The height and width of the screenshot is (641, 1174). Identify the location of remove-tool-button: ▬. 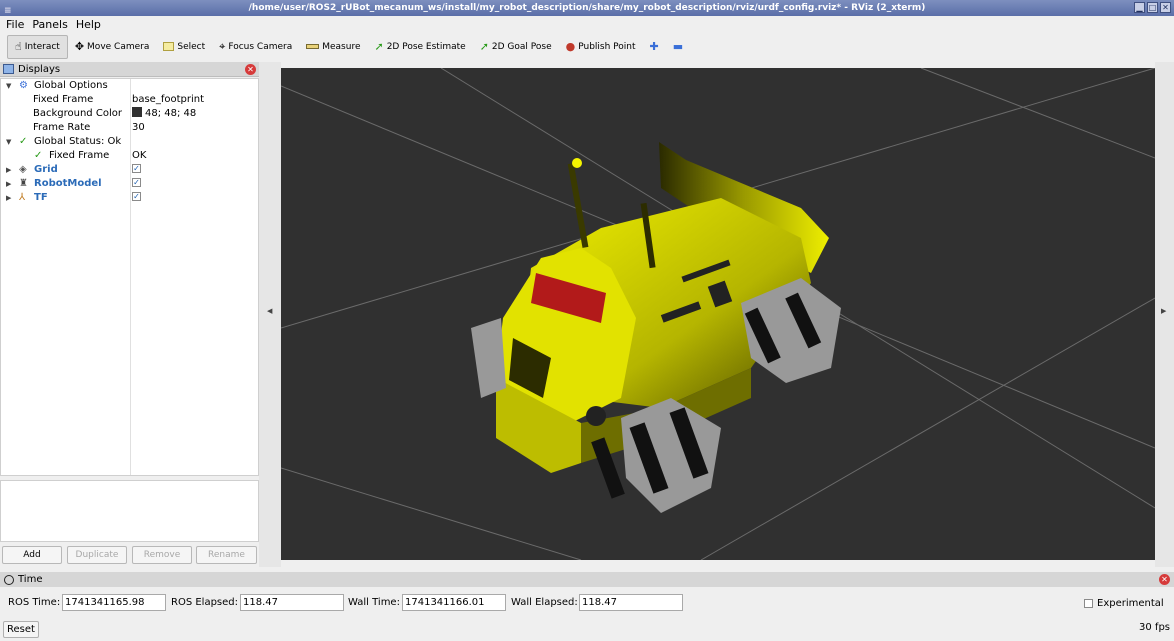
(678, 47).